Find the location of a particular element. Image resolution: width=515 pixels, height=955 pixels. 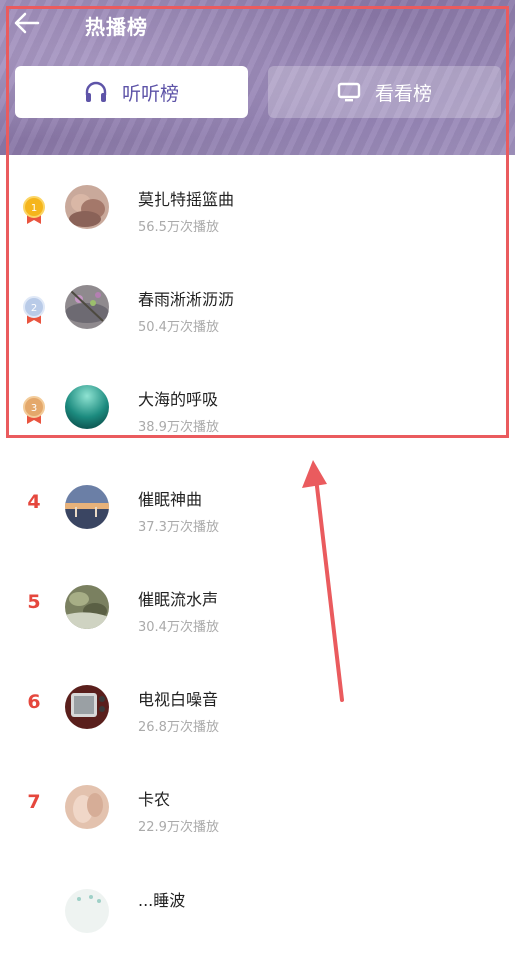

svg-text: 3 is located at coordinates (34, 408).